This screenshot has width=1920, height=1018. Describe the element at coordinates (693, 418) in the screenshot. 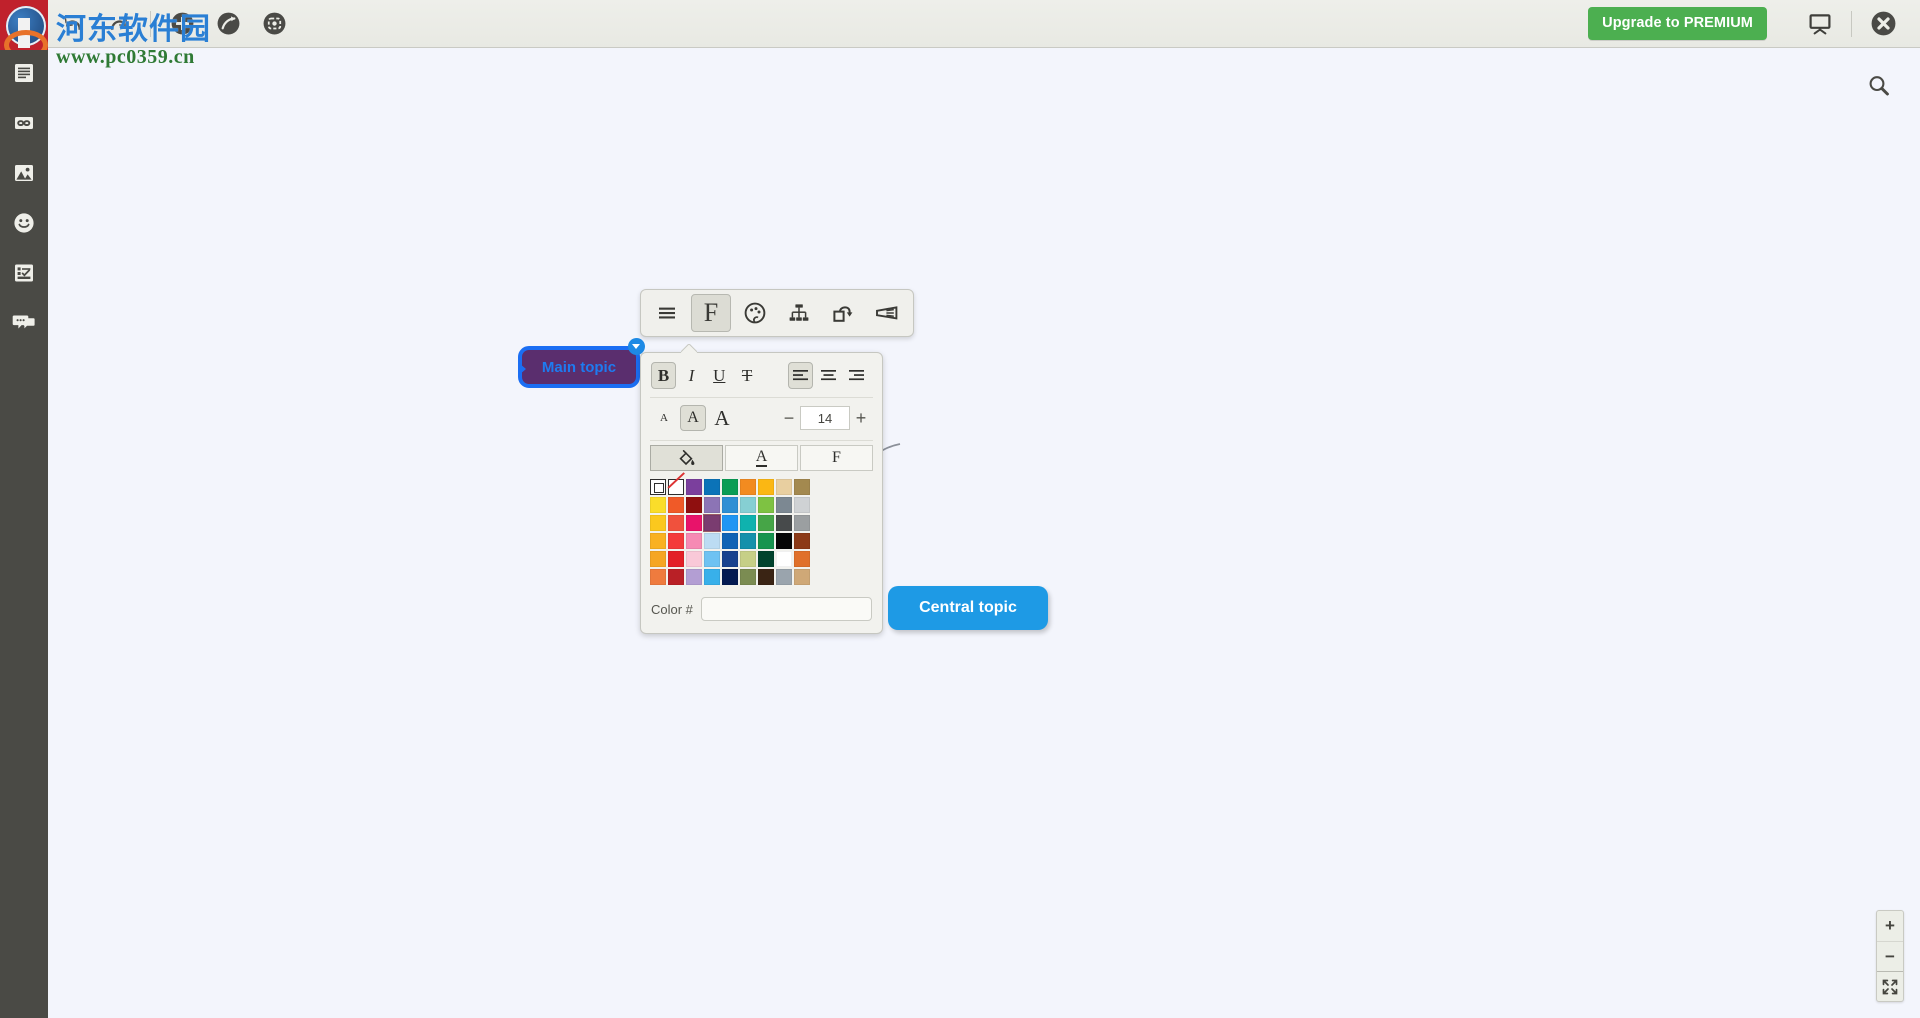

I see `font-size-medium-button: A` at that location.